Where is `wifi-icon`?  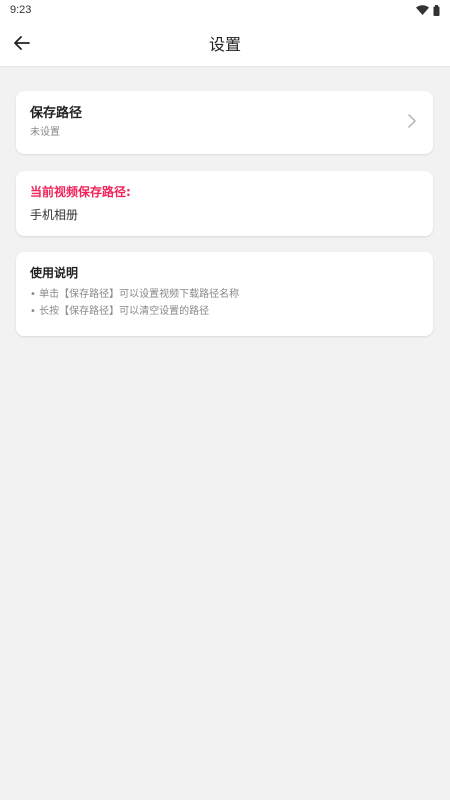 wifi-icon is located at coordinates (422, 10).